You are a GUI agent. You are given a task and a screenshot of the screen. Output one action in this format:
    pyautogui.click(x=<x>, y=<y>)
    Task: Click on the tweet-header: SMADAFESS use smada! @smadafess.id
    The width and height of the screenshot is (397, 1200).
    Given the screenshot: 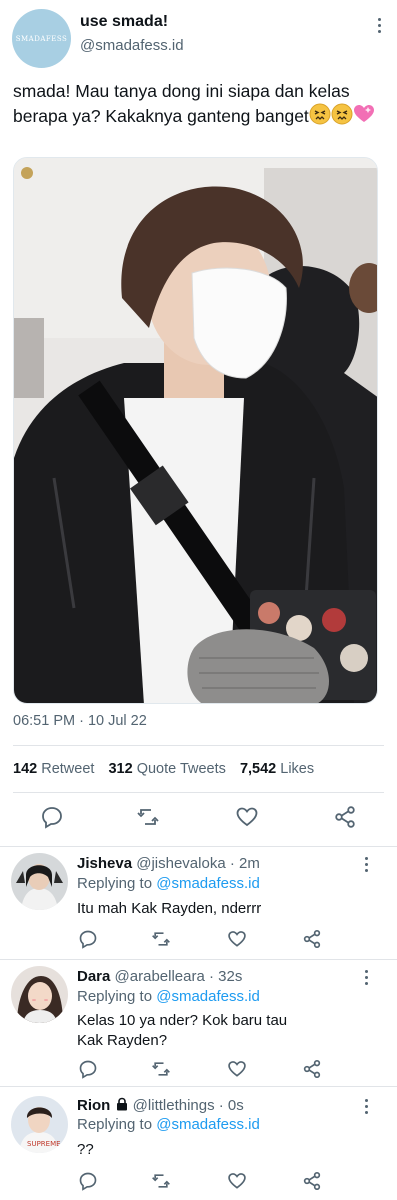 What is the action you would take?
    pyautogui.click(x=198, y=36)
    